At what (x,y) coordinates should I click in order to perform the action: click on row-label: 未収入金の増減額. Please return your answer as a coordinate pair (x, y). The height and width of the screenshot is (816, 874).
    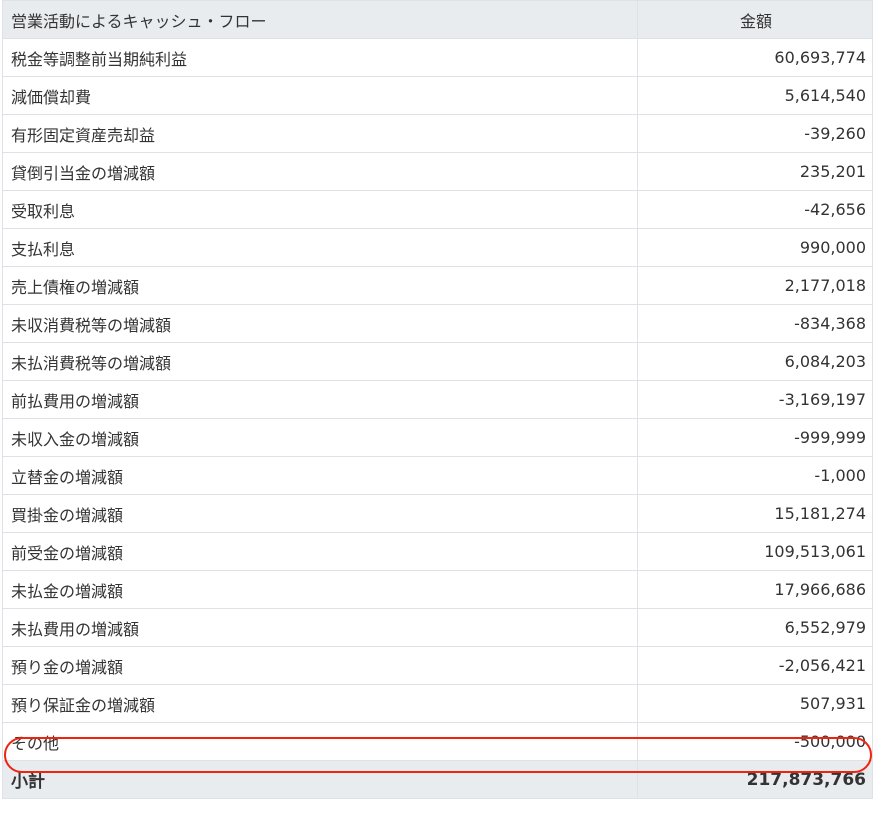
    Looking at the image, I should click on (320, 437).